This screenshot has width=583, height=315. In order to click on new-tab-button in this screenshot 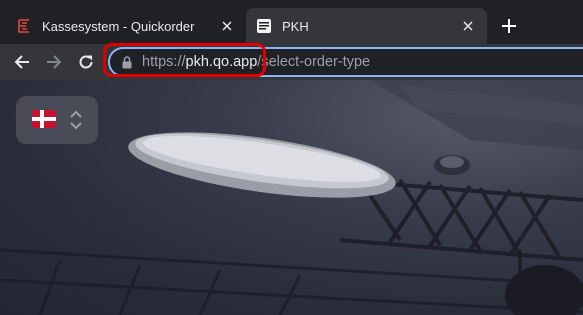, I will do `click(509, 26)`.